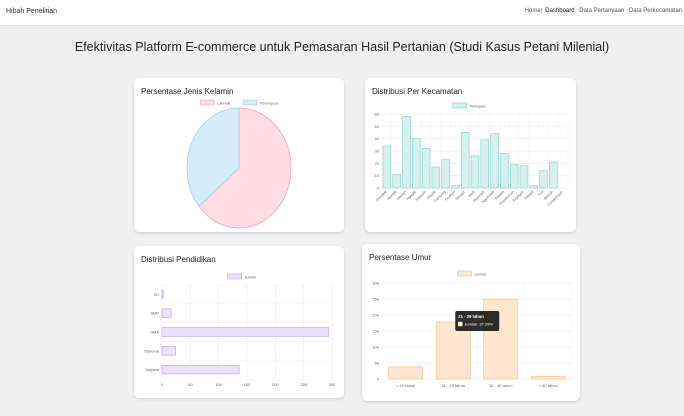  What do you see at coordinates (559, 11) in the screenshot?
I see `nav-dashboard: Dashboard` at bounding box center [559, 11].